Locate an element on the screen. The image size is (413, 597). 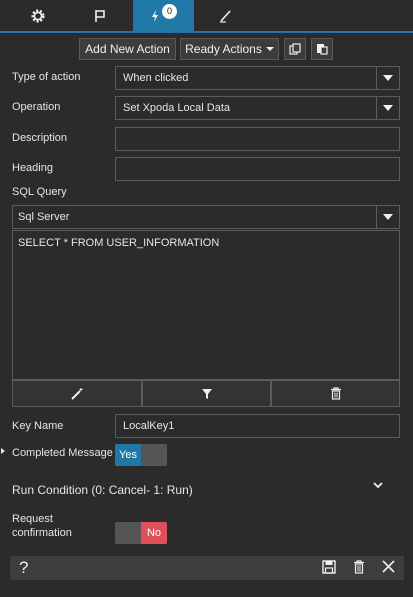
close-icon is located at coordinates (388, 566).